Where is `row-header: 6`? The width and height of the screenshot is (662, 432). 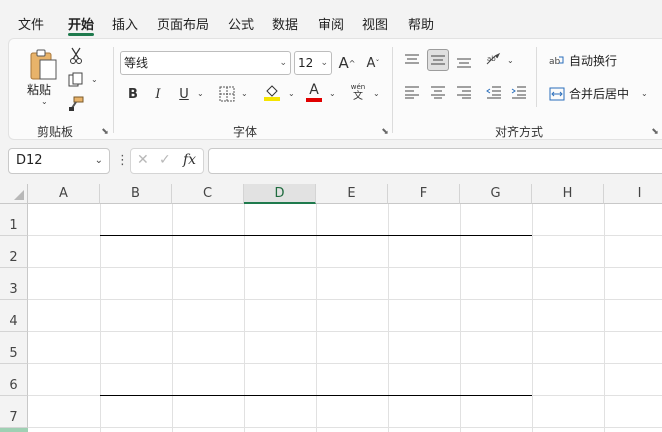 row-header: 6 is located at coordinates (14, 380).